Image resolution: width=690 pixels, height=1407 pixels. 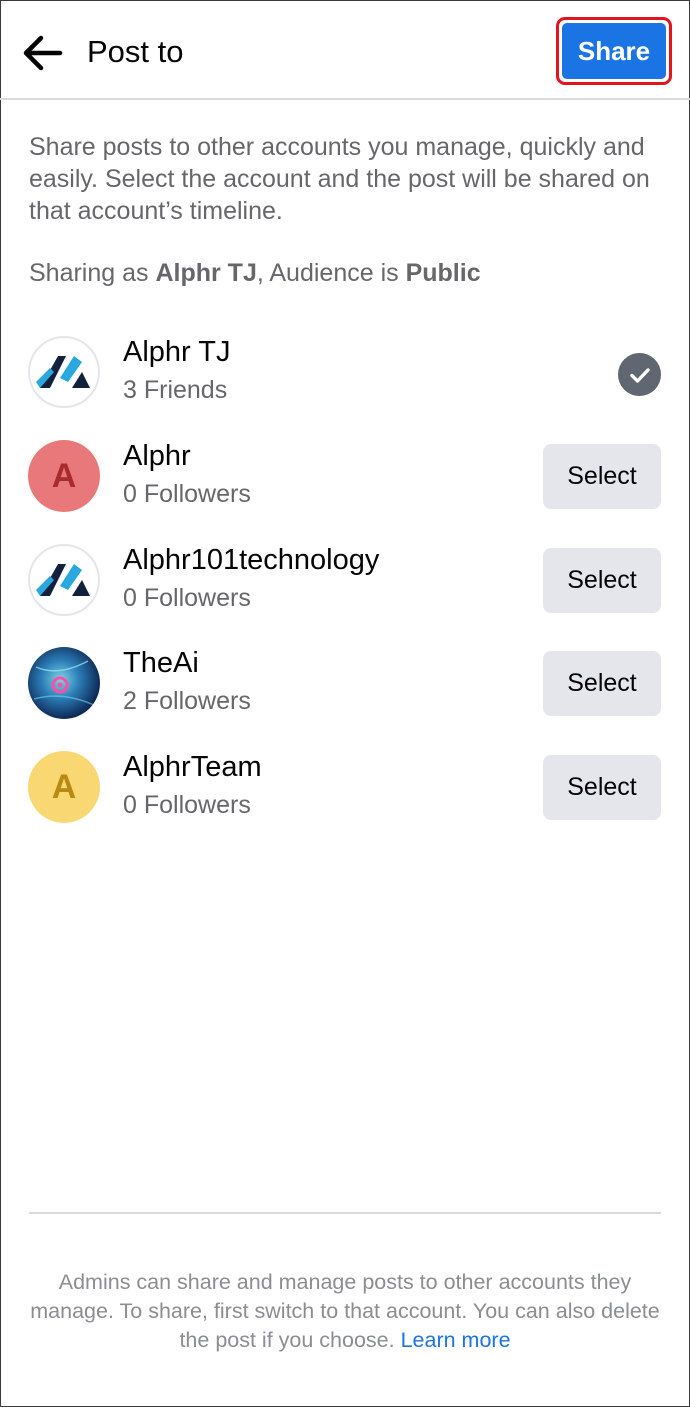 I want to click on account-row-alphr: A Alphr 0 Followers Select, so click(x=345, y=492).